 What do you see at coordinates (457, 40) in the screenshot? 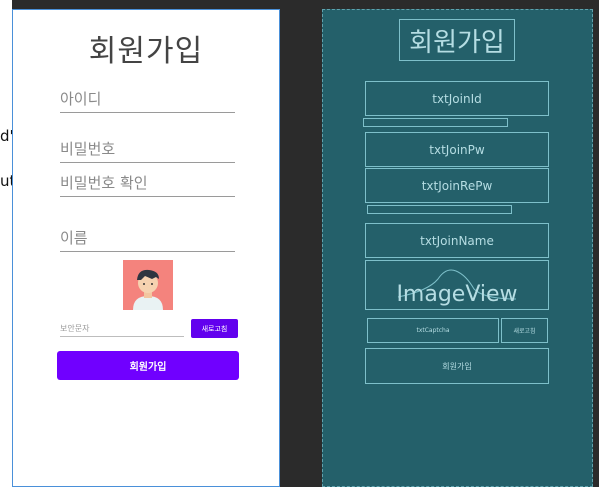
I see `bp-title: 회원가입` at bounding box center [457, 40].